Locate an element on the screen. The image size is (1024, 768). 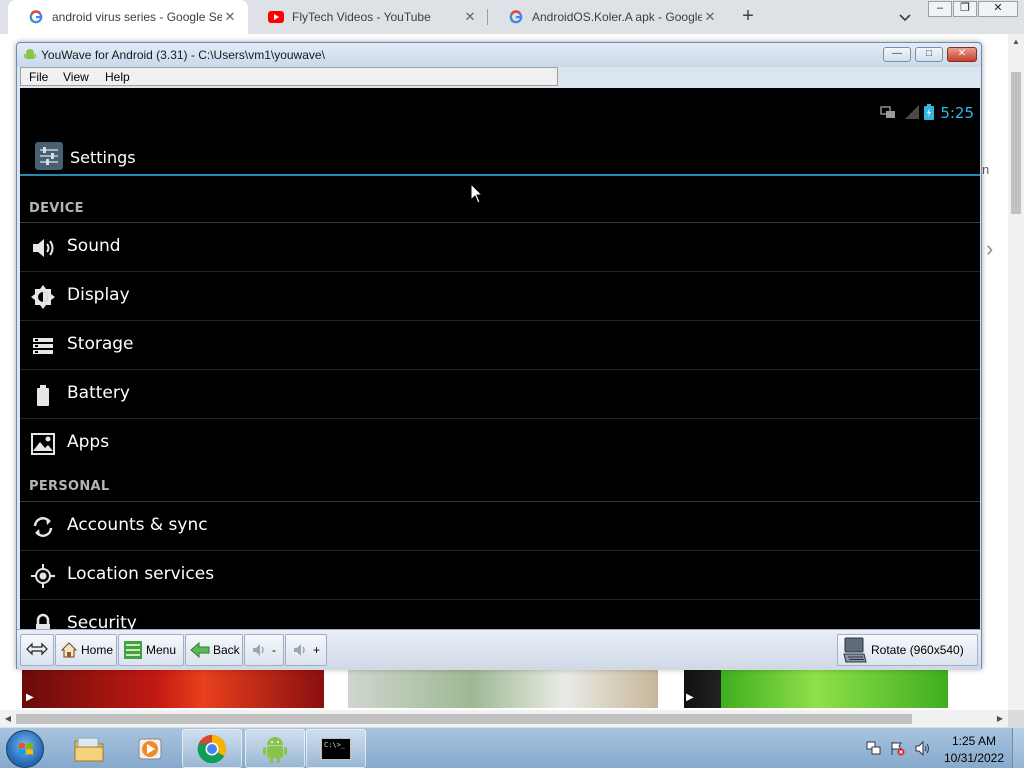
rotate-button: Rotate (960x540) is located at coordinates (907, 650).